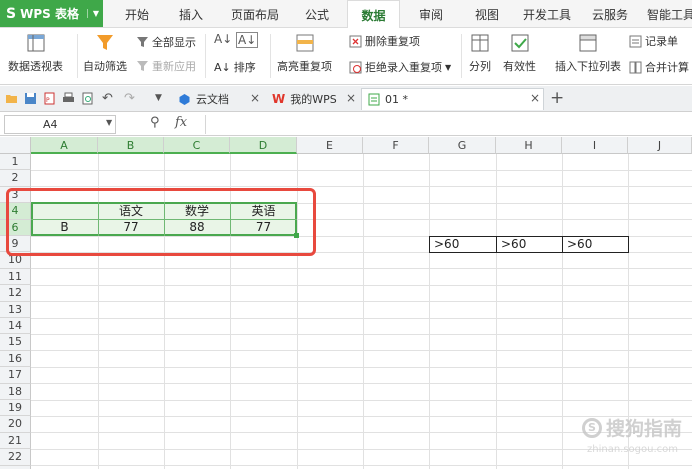 Image resolution: width=692 pixels, height=469 pixels. I want to click on new-tab-plus-icon: +, so click(557, 98).